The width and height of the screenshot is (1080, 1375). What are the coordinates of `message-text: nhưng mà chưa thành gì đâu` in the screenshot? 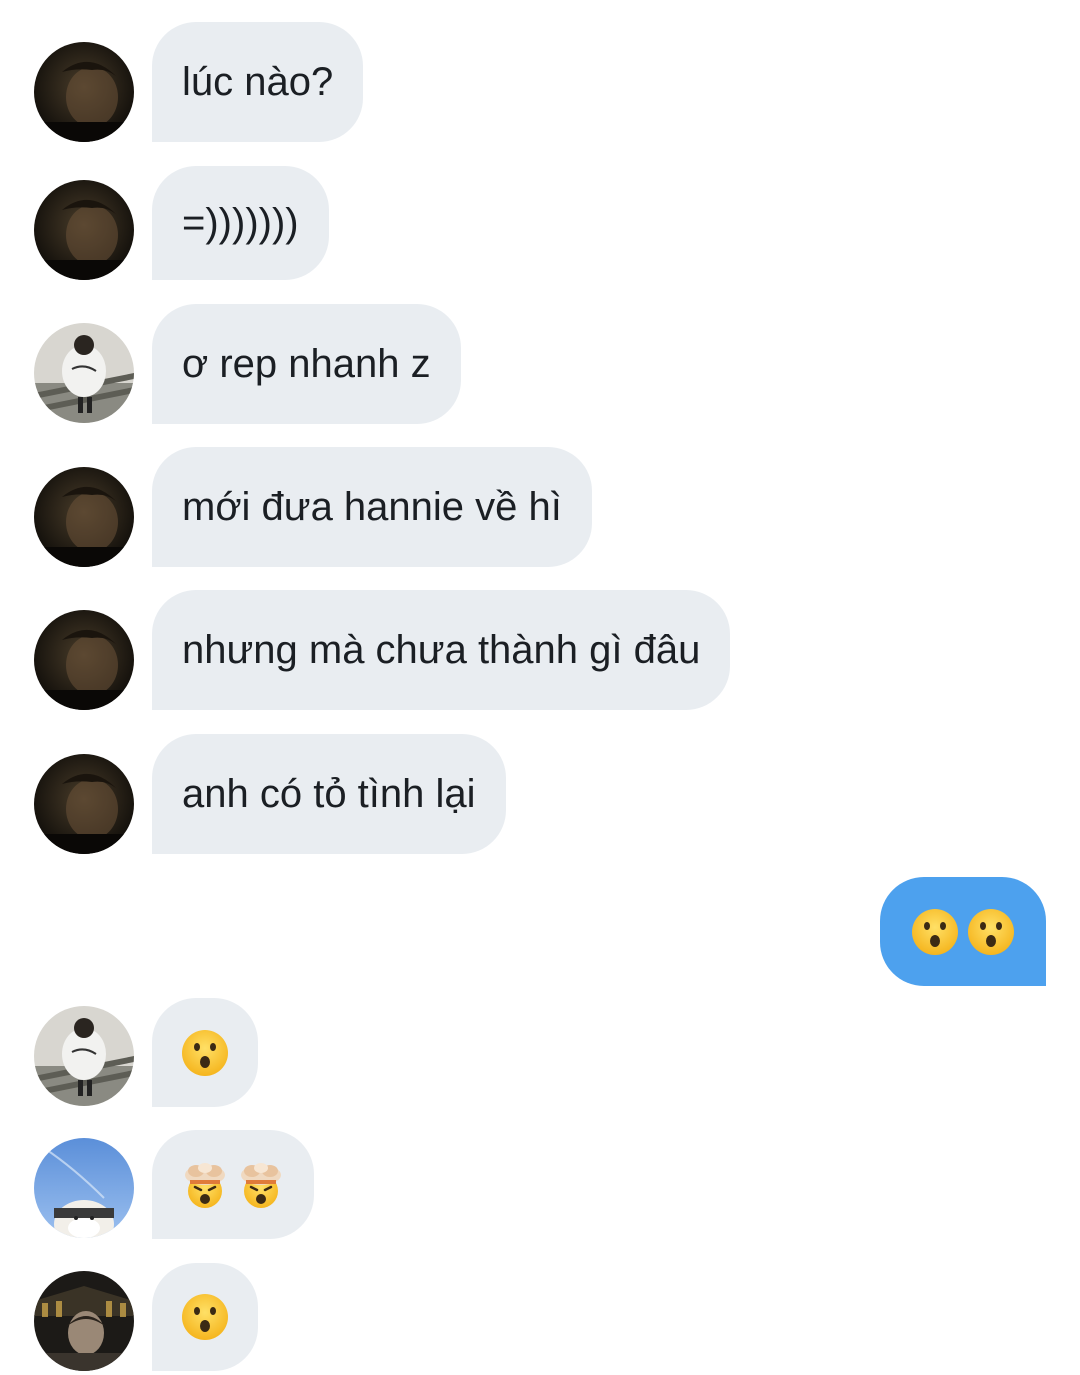 It's located at (441, 650).